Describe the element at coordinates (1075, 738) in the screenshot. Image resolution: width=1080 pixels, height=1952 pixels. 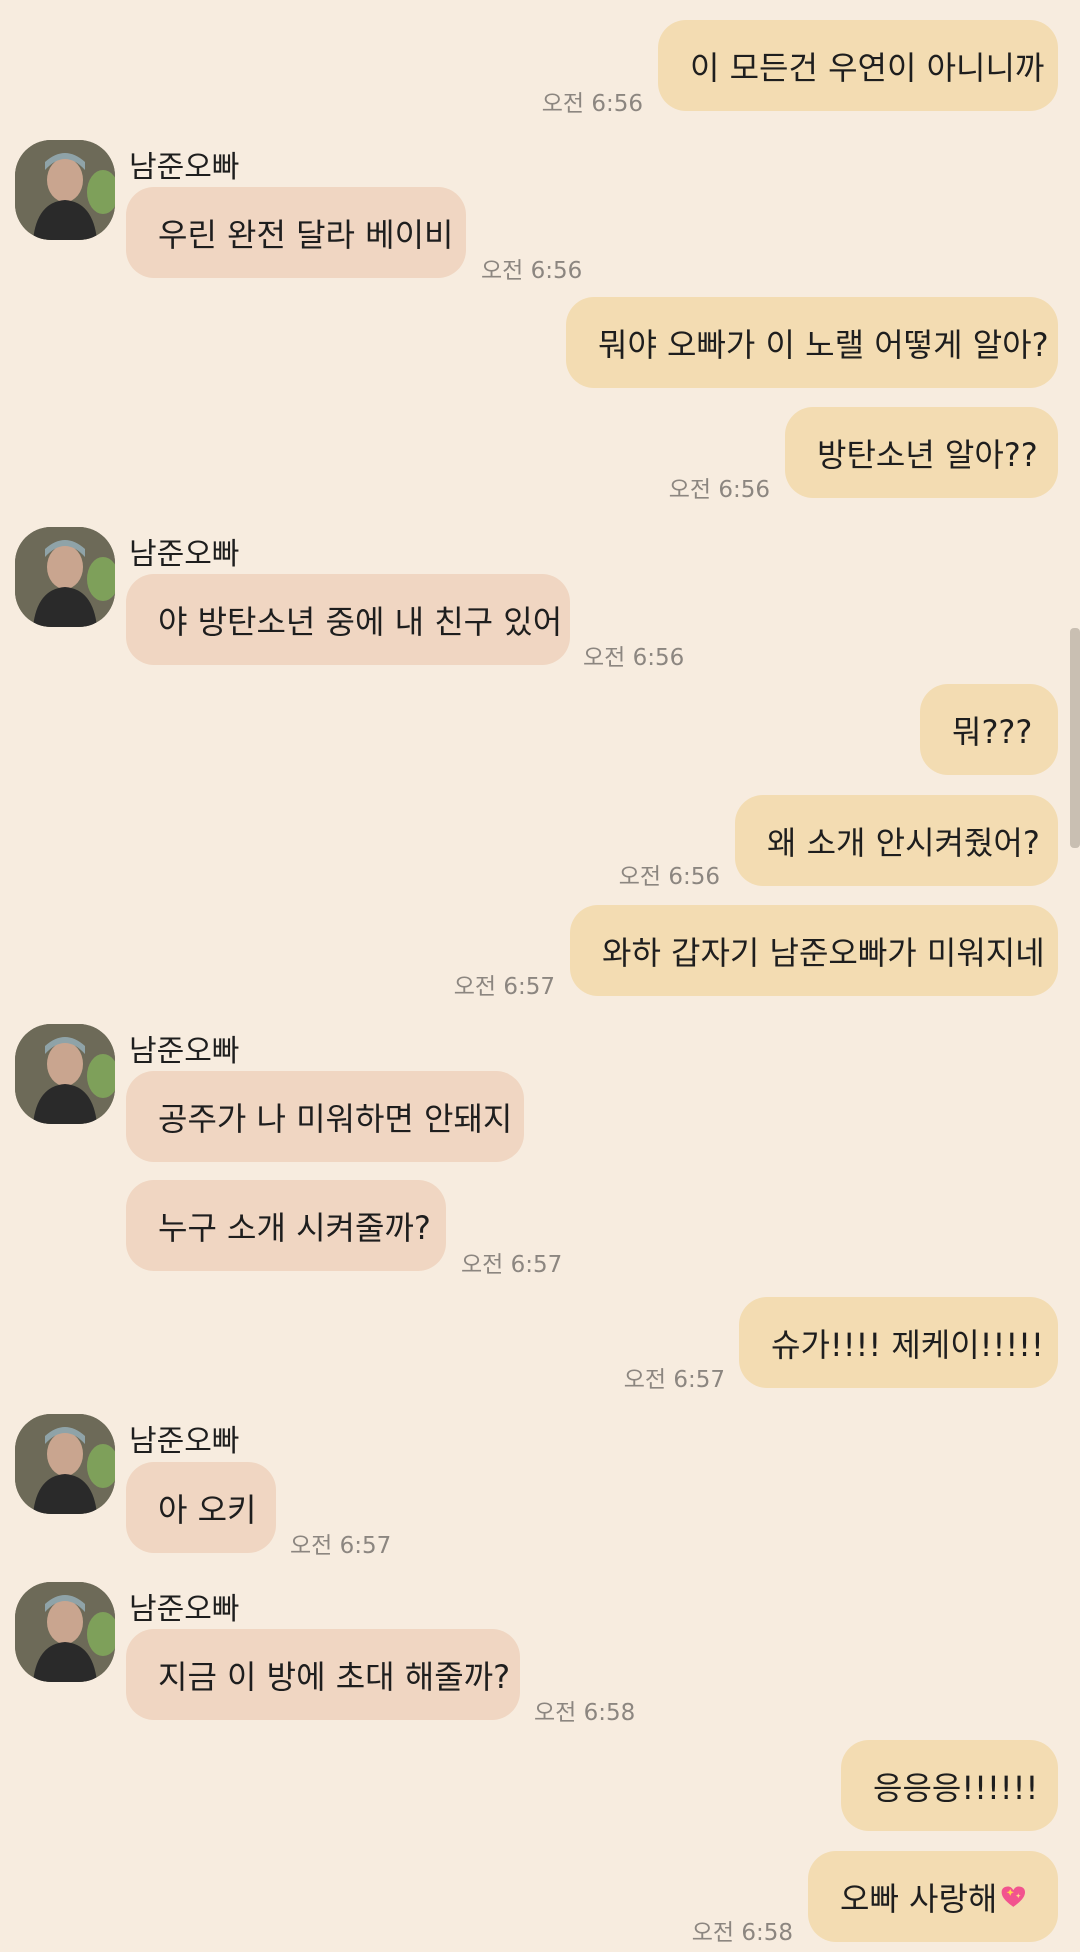
I see `scrollbar` at that location.